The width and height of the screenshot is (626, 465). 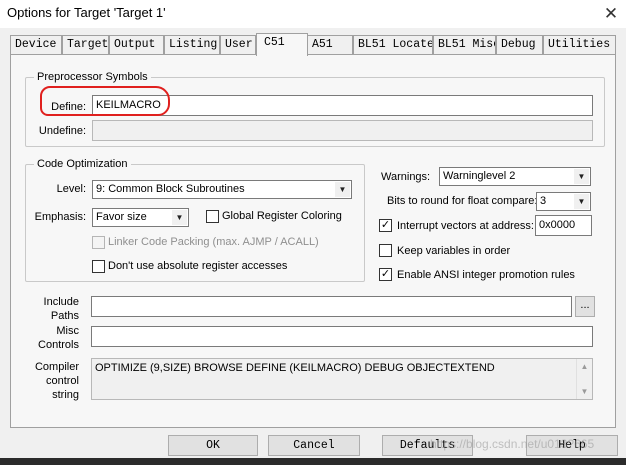 What do you see at coordinates (543, 201) in the screenshot?
I see `float-compare-value: 3` at bounding box center [543, 201].